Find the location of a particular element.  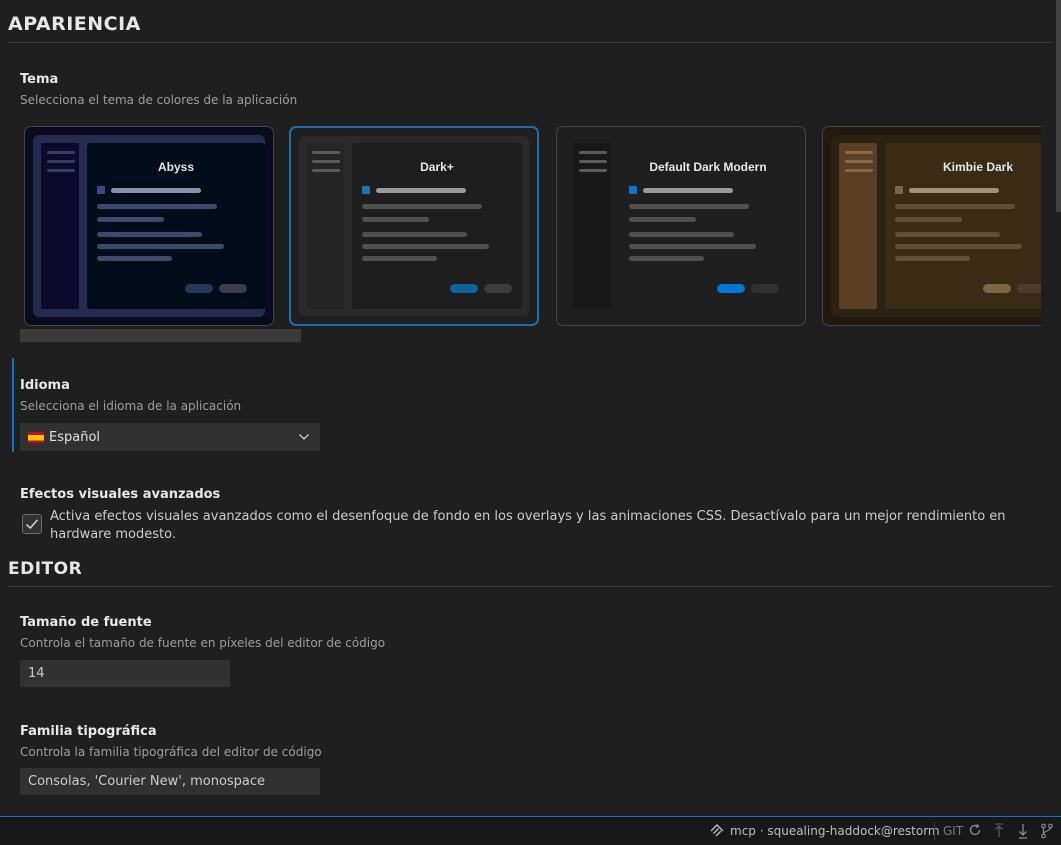

section-title-appearance: APARIENCIA is located at coordinates (74, 24).